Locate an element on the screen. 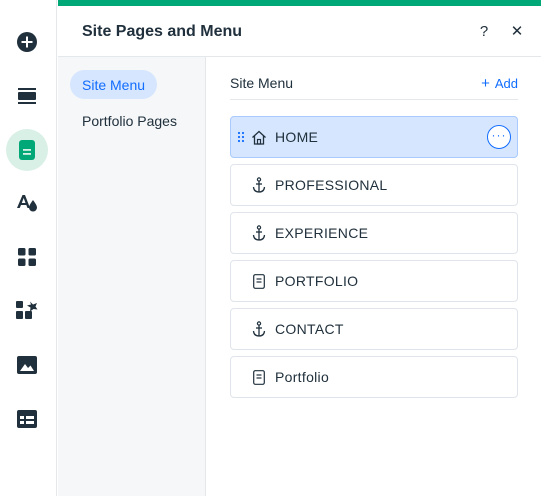 The width and height of the screenshot is (541, 496). menu-item-portfolio-upper: PORTFOLIO is located at coordinates (374, 281).